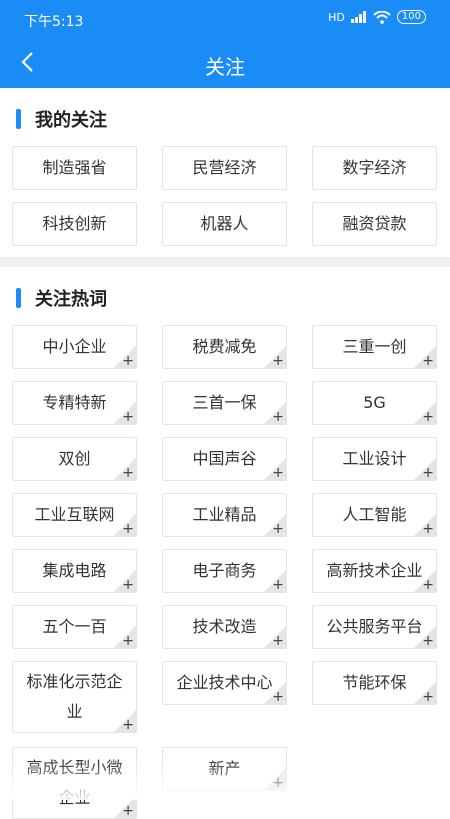 Image resolution: width=450 pixels, height=819 pixels. I want to click on section-hot-words-title: 关注热词, so click(71, 299).